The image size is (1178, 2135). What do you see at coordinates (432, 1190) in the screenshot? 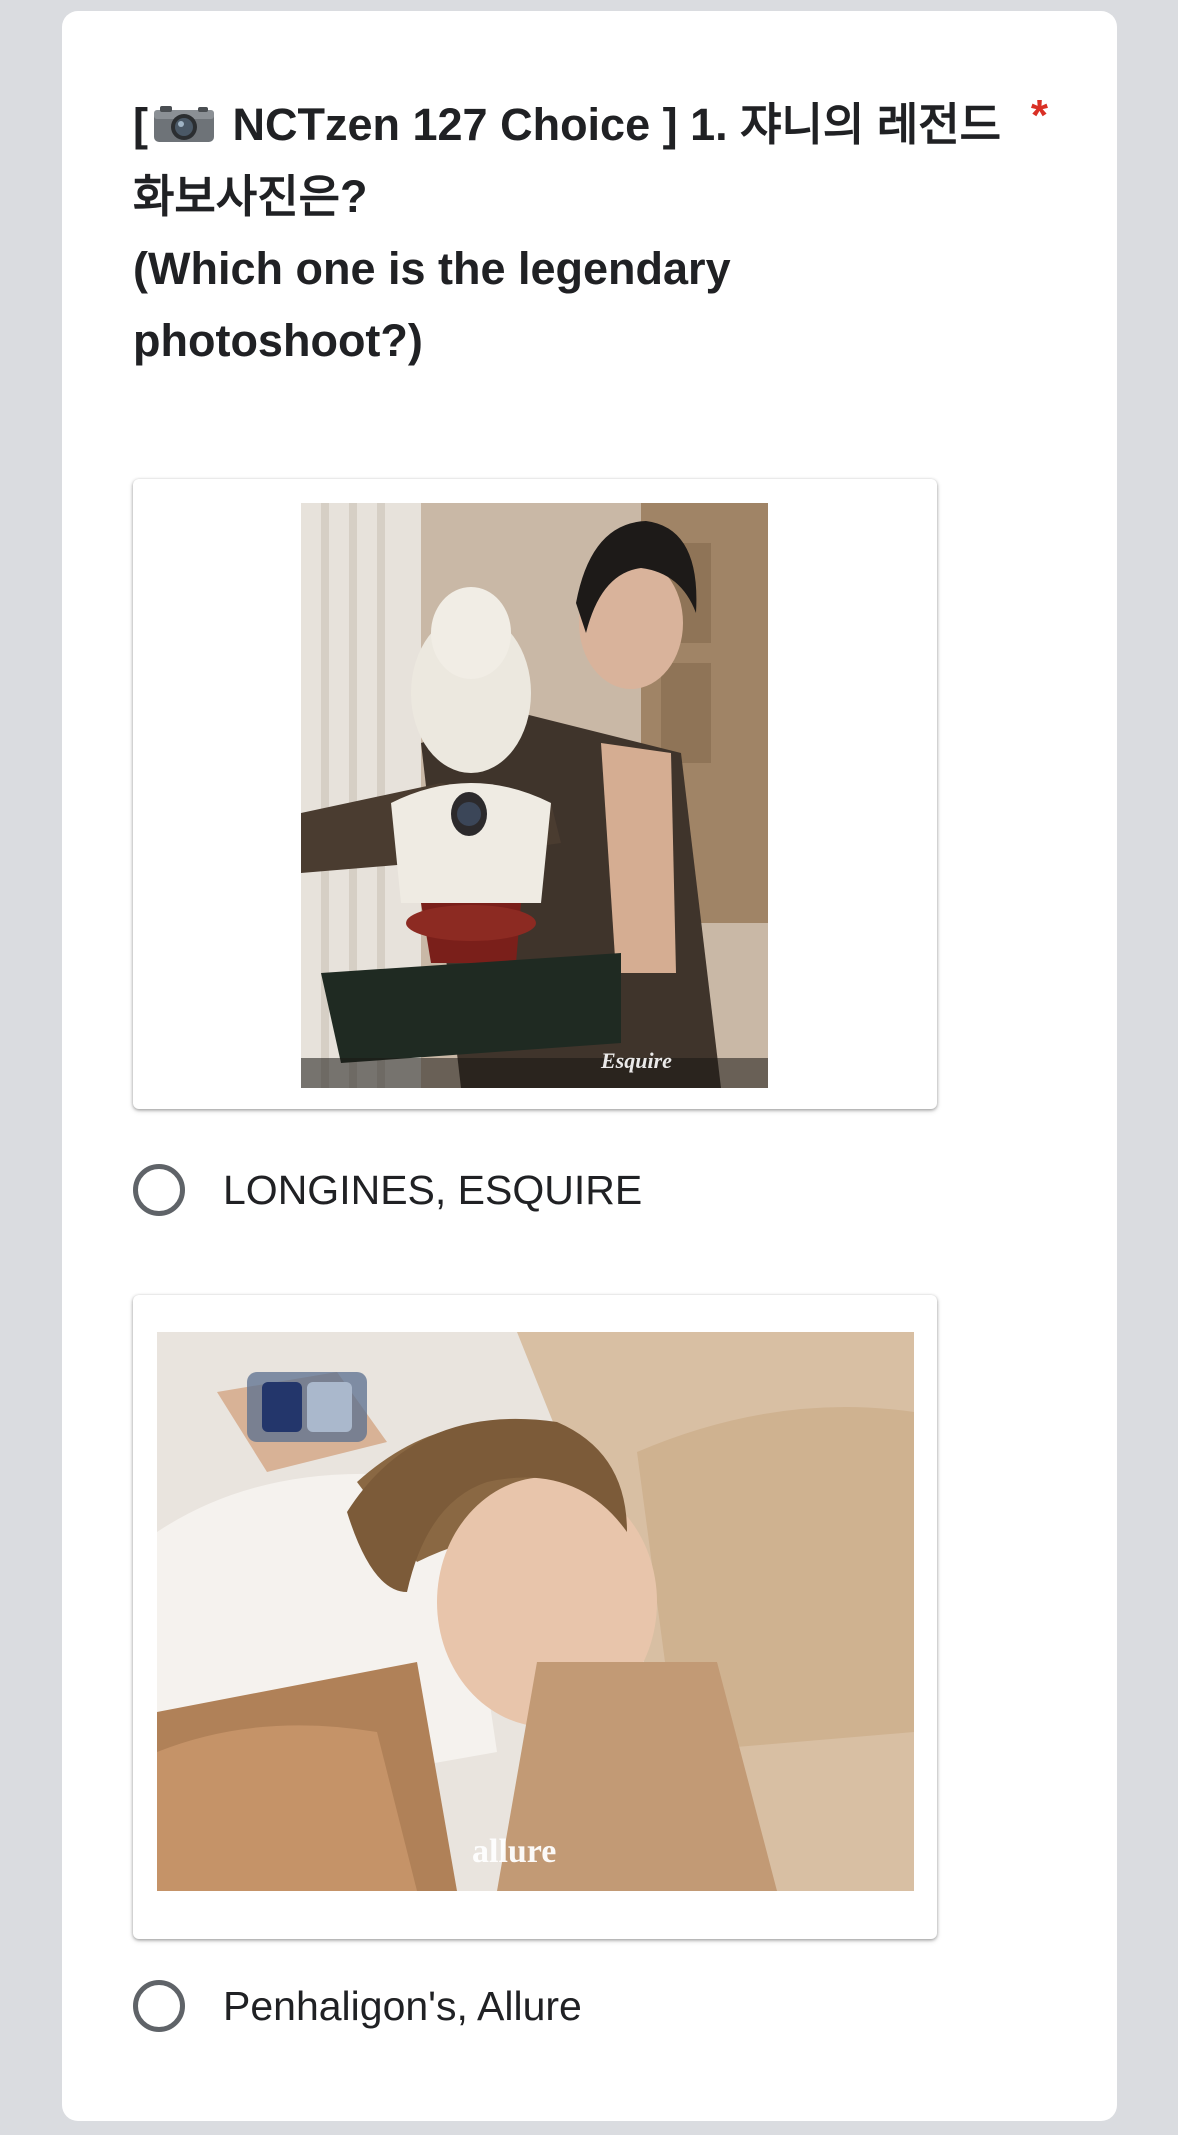
I see `option-1-label: LONGINES, ESQUIRE` at bounding box center [432, 1190].